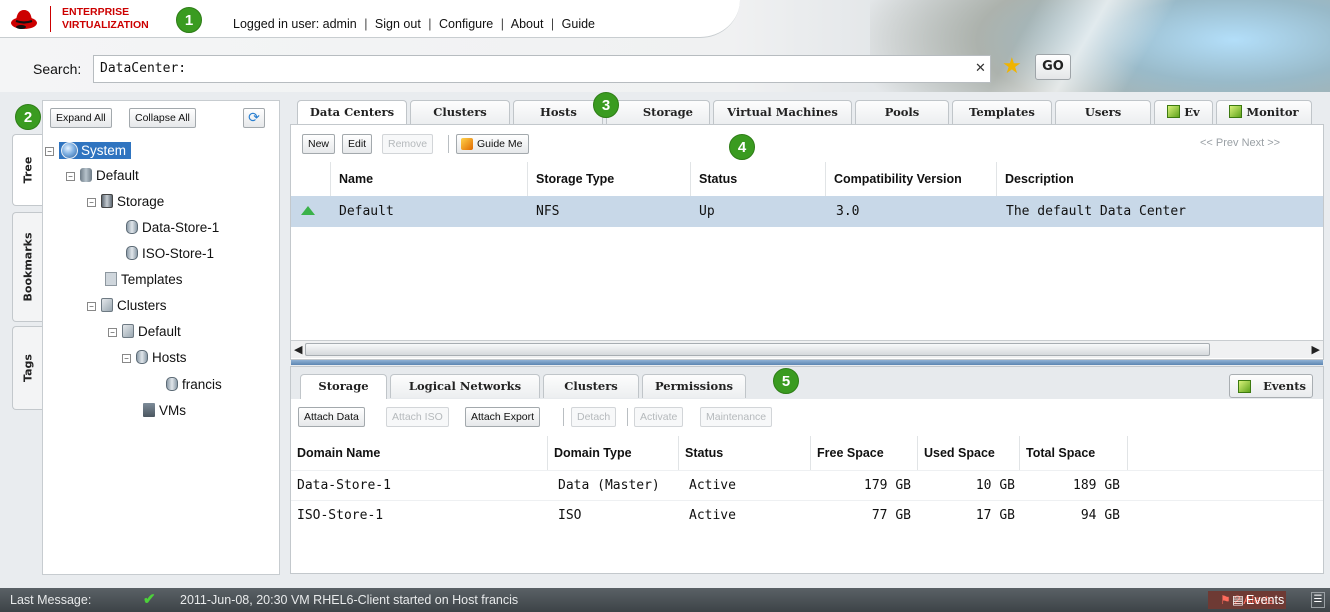  What do you see at coordinates (343, 386) in the screenshot?
I see `detail-tab-storage: Storage` at bounding box center [343, 386].